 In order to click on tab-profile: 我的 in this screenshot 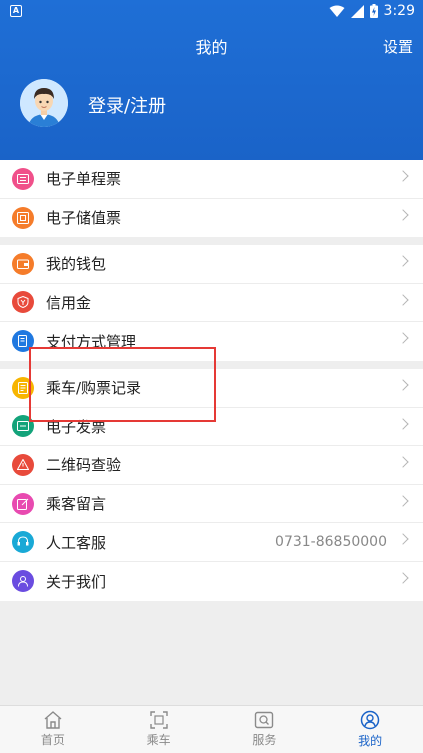, I will do `click(370, 729)`.